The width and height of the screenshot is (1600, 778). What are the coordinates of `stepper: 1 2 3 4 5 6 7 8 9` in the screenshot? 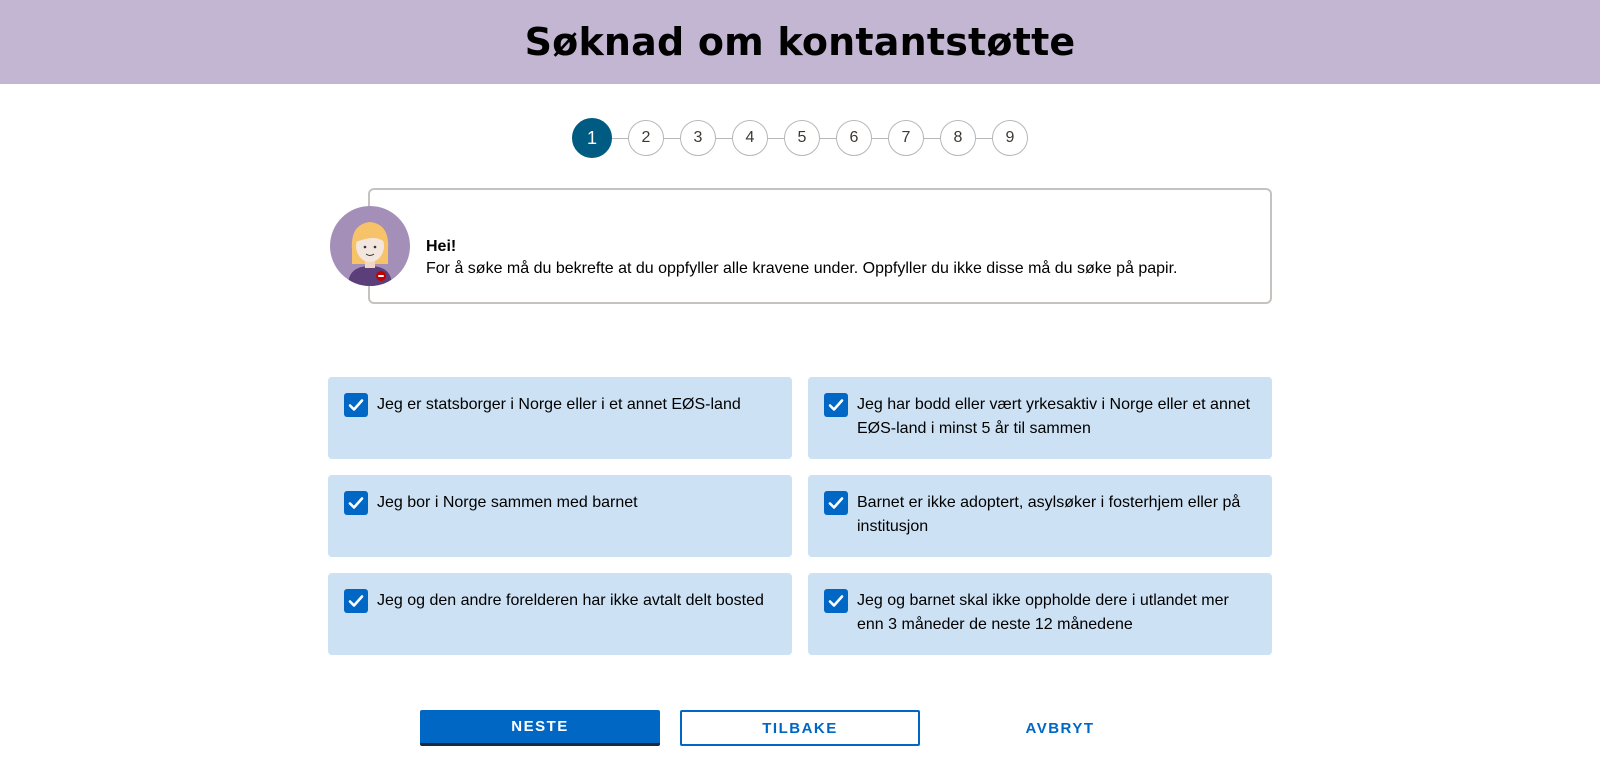 It's located at (800, 138).